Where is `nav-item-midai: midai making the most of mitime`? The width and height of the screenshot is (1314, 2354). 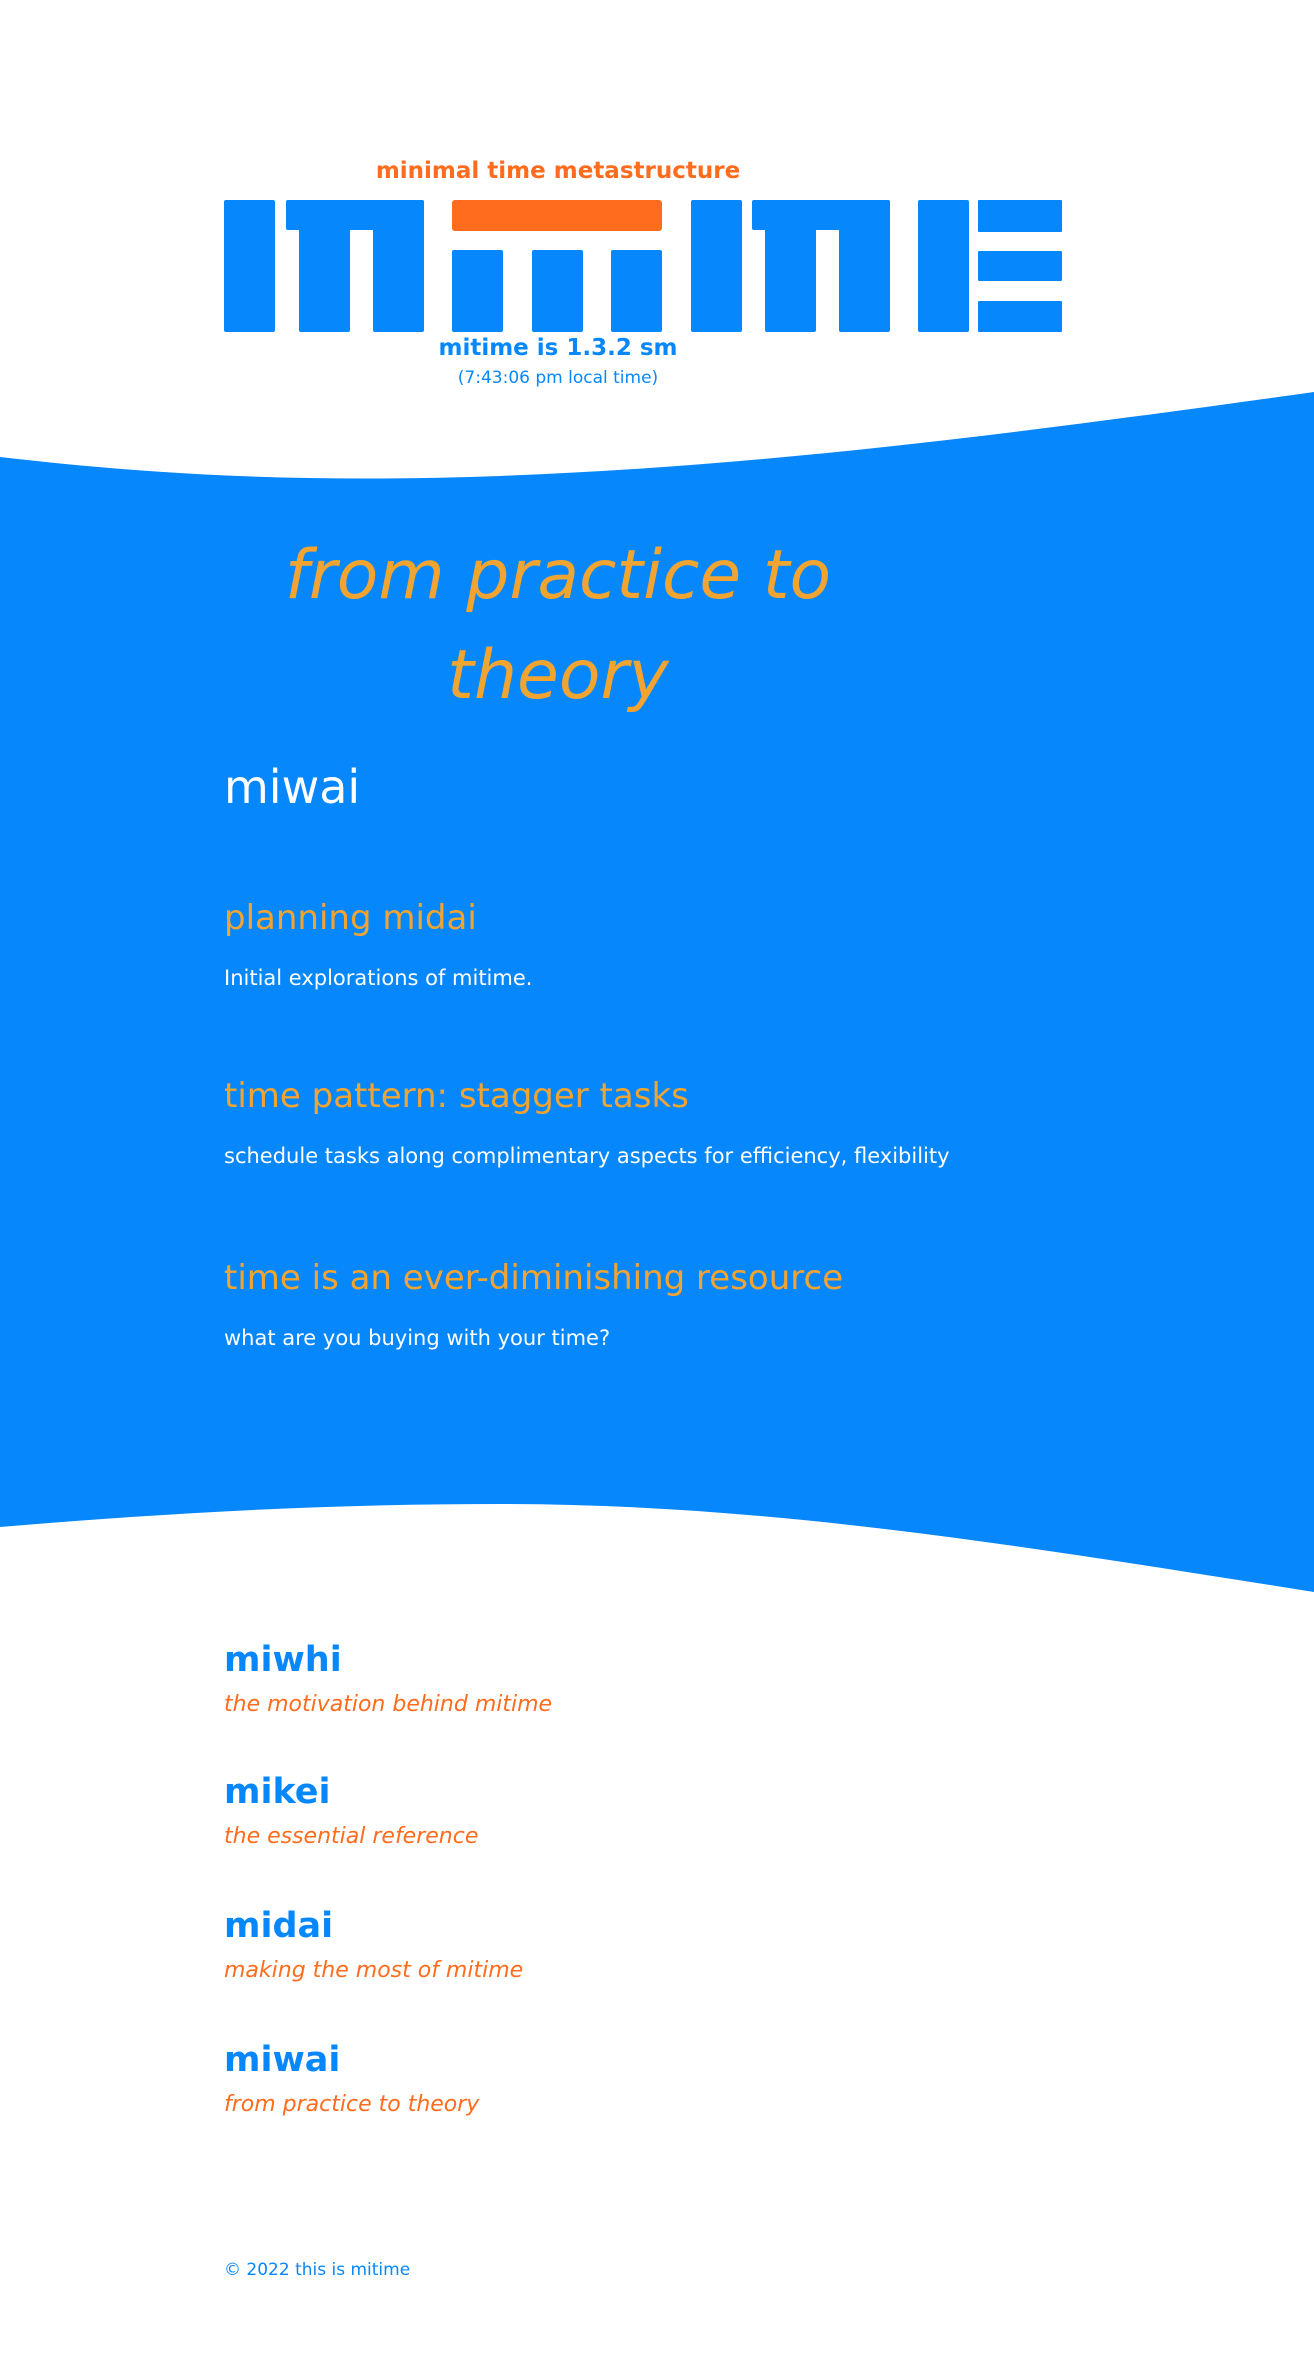 nav-item-midai: midai making the most of mitime is located at coordinates (373, 1944).